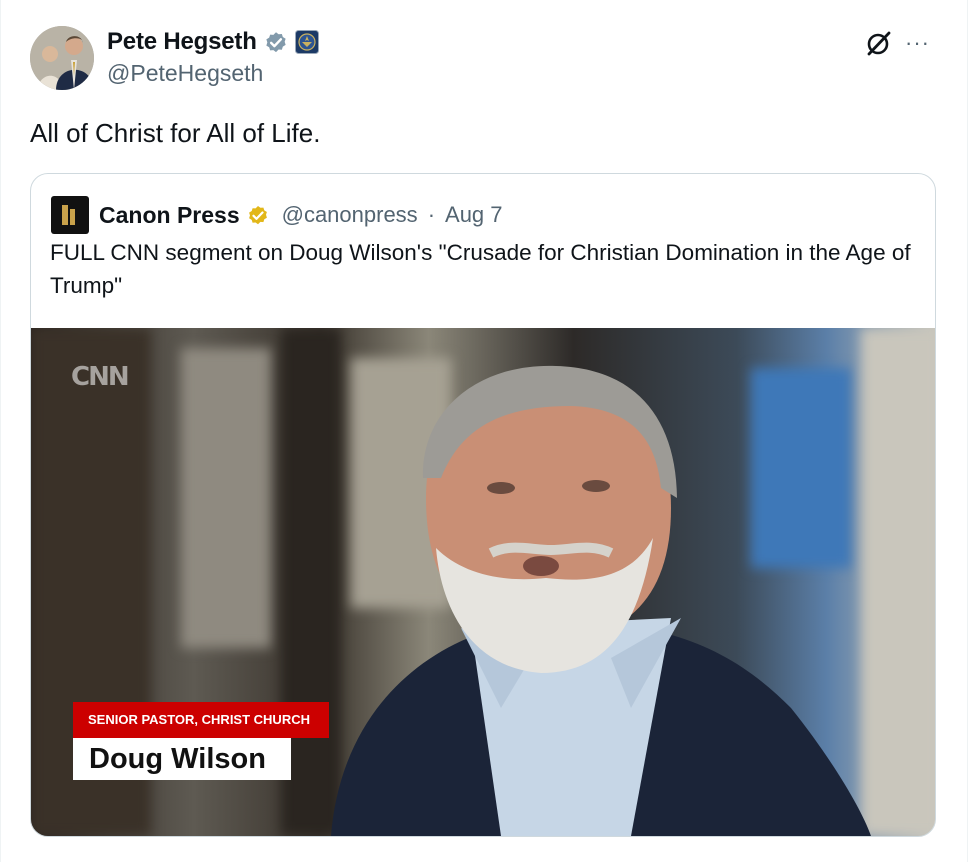 Image resolution: width=968 pixels, height=862 pixels. I want to click on left-border, so click(0, 431).